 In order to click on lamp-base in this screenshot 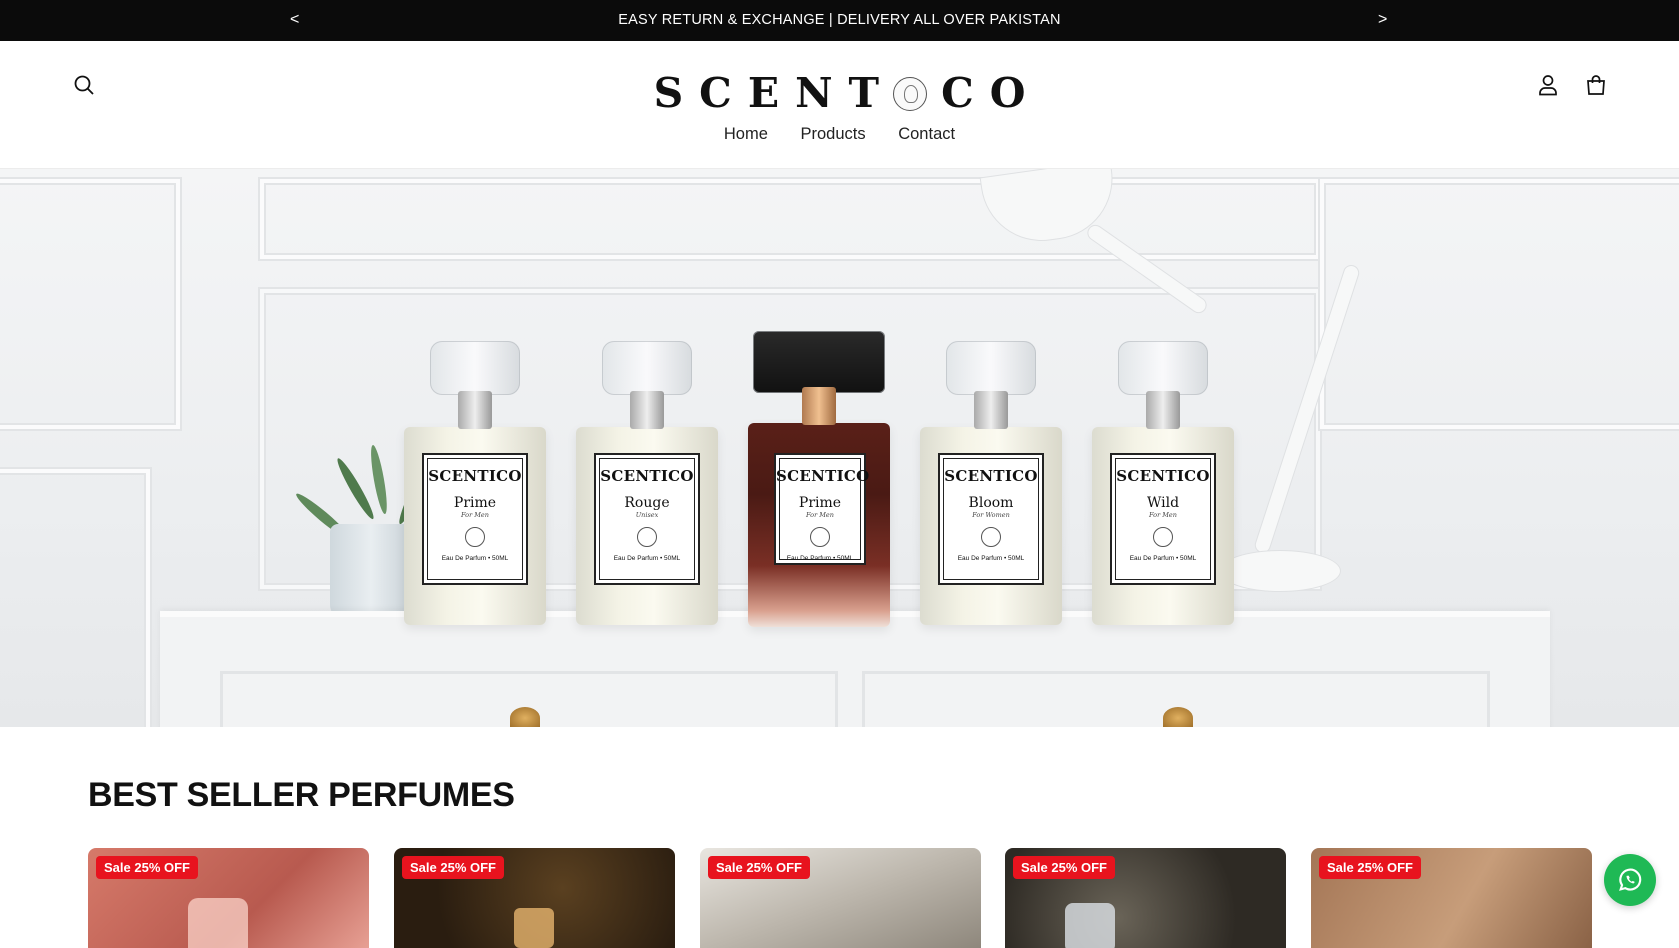, I will do `click(1280, 571)`.